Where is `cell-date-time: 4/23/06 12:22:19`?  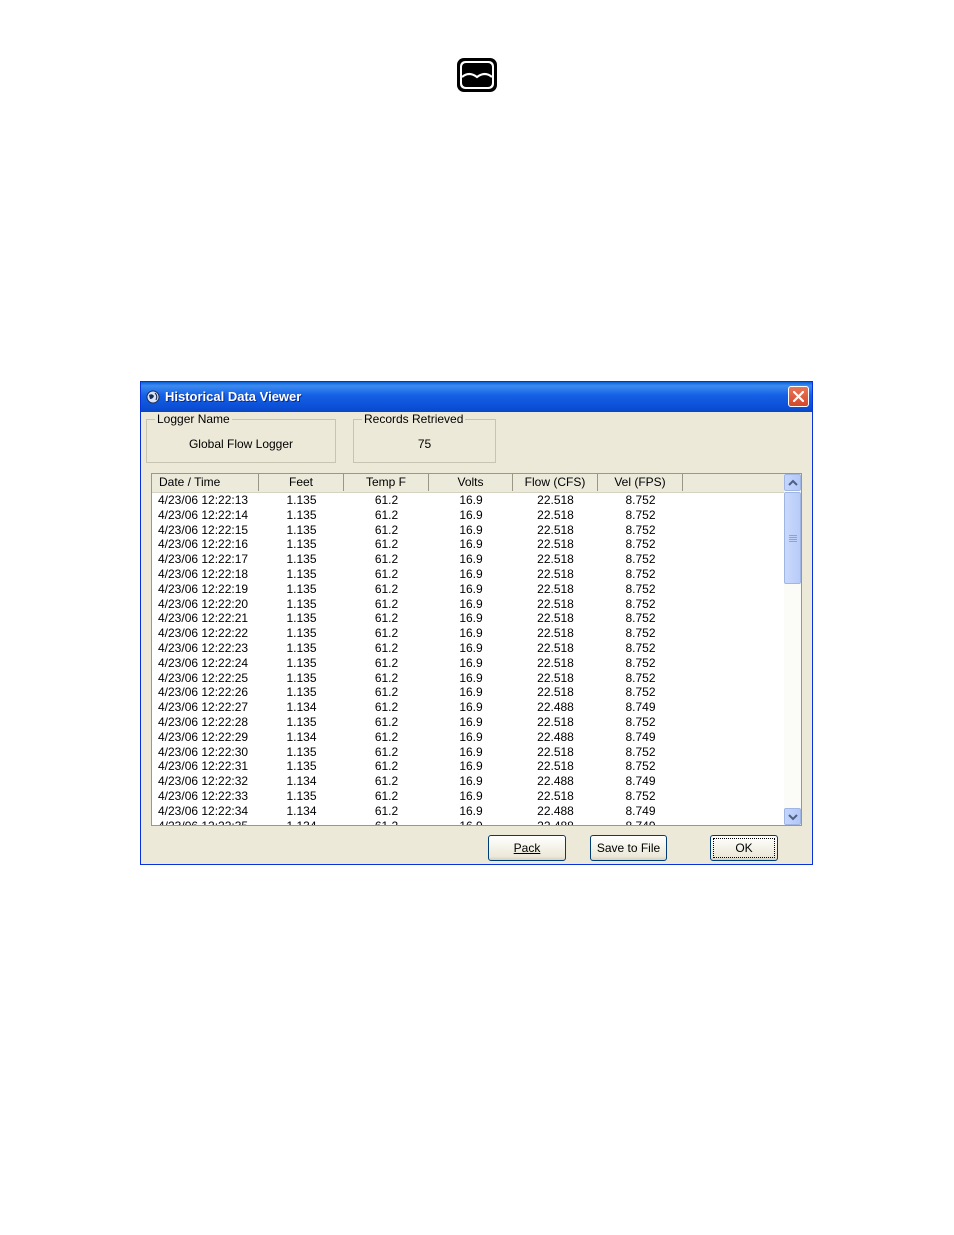
cell-date-time: 4/23/06 12:22:19 is located at coordinates (203, 588).